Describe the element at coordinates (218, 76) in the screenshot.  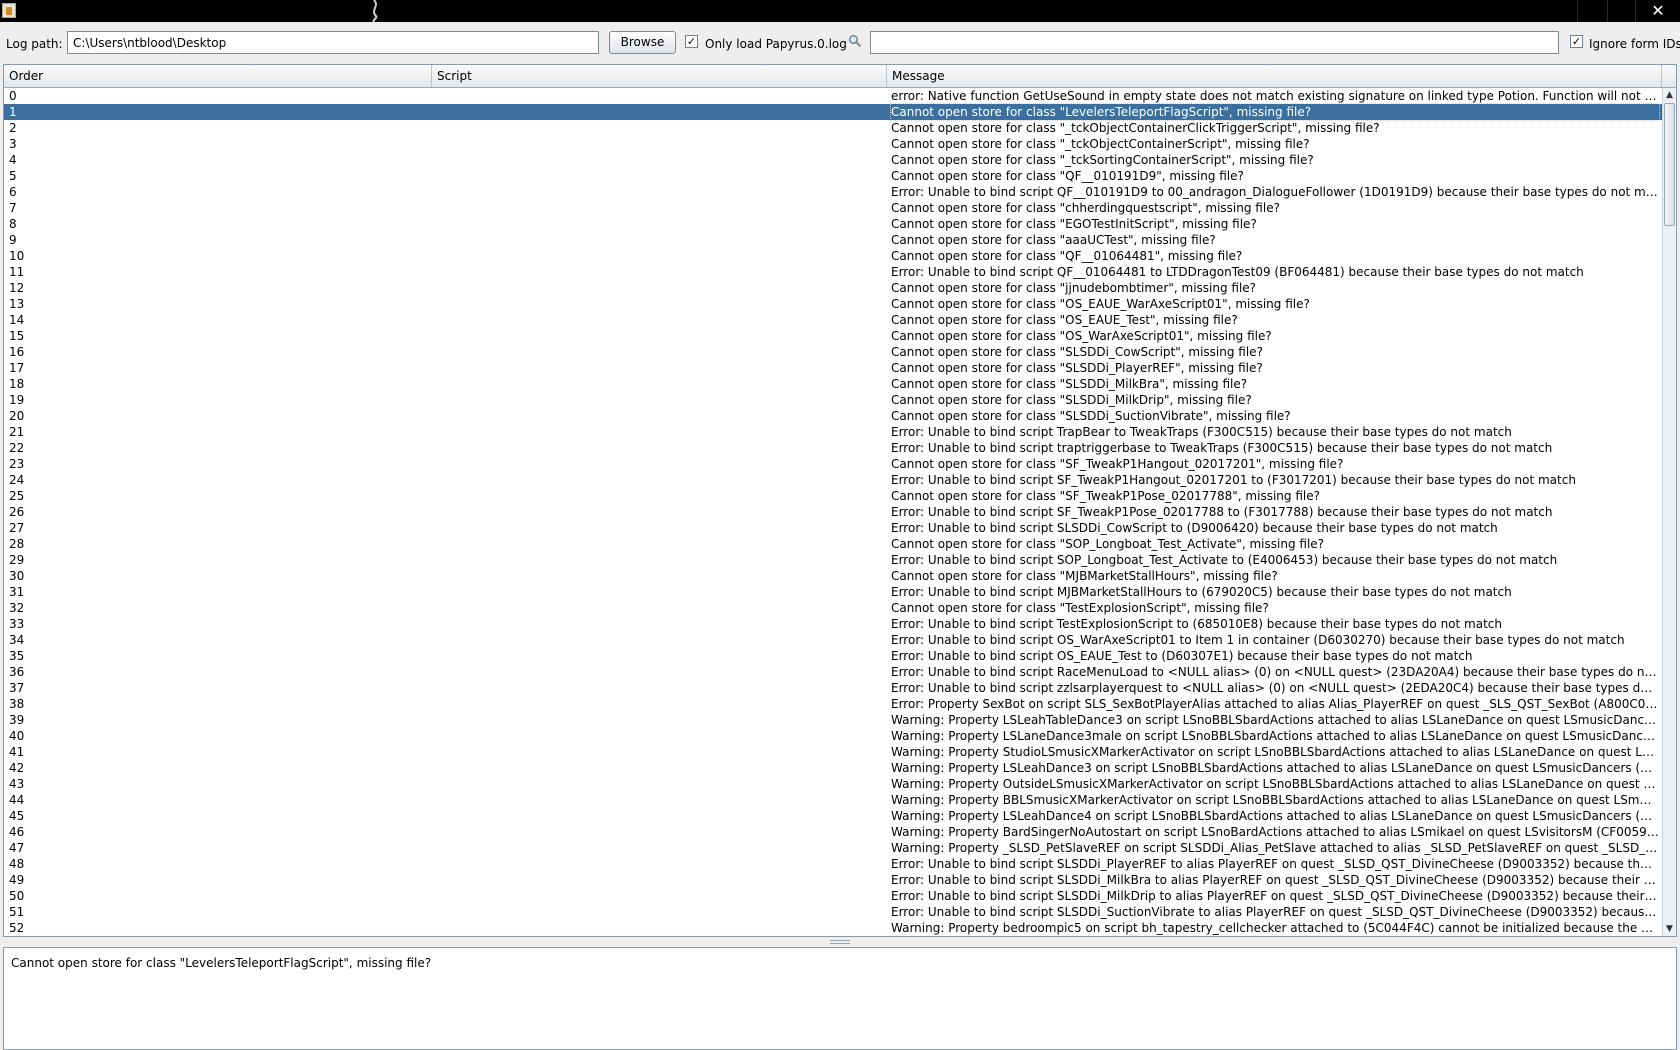
I see `column-header-order: Order` at that location.